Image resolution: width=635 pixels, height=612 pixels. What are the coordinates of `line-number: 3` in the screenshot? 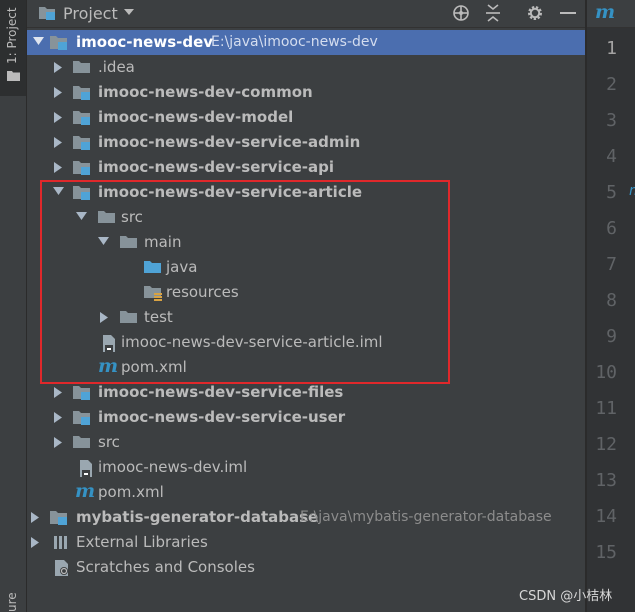 It's located at (611, 120).